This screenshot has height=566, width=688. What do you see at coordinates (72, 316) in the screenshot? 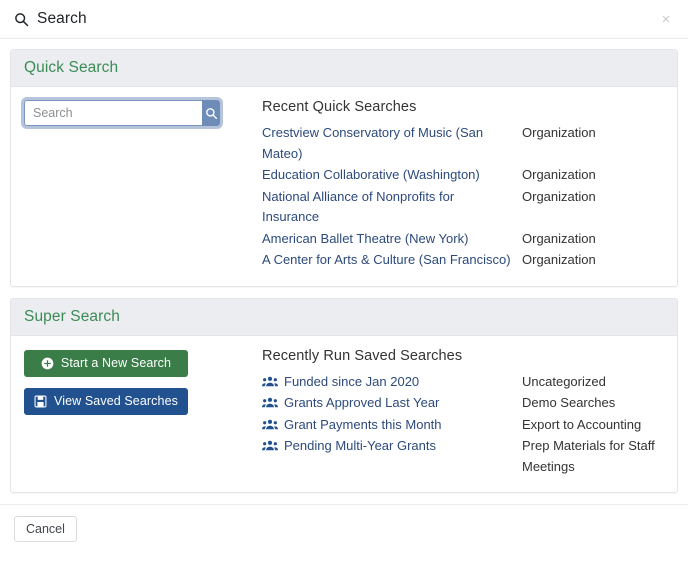
I see `super-search-title: Super Search` at bounding box center [72, 316].